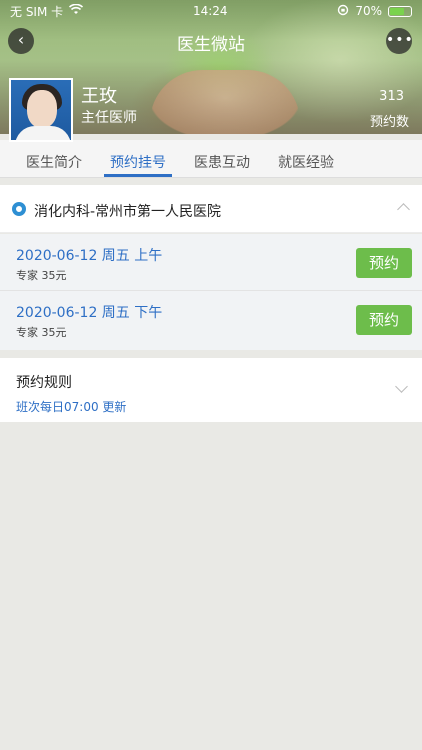 This screenshot has width=422, height=750. I want to click on appointment-slot: 2020-06-12 周五 下午 专家 35元 预约, so click(211, 318).